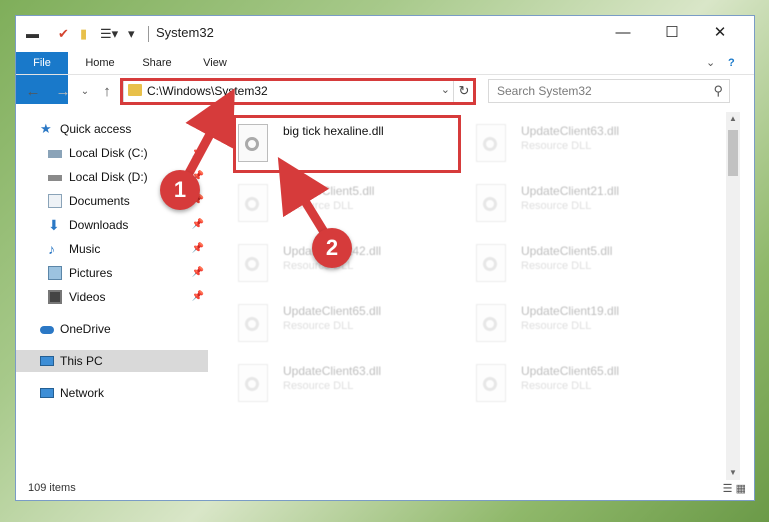  What do you see at coordinates (257, 161) in the screenshot?
I see `annotation-arrows` at bounding box center [257, 161].